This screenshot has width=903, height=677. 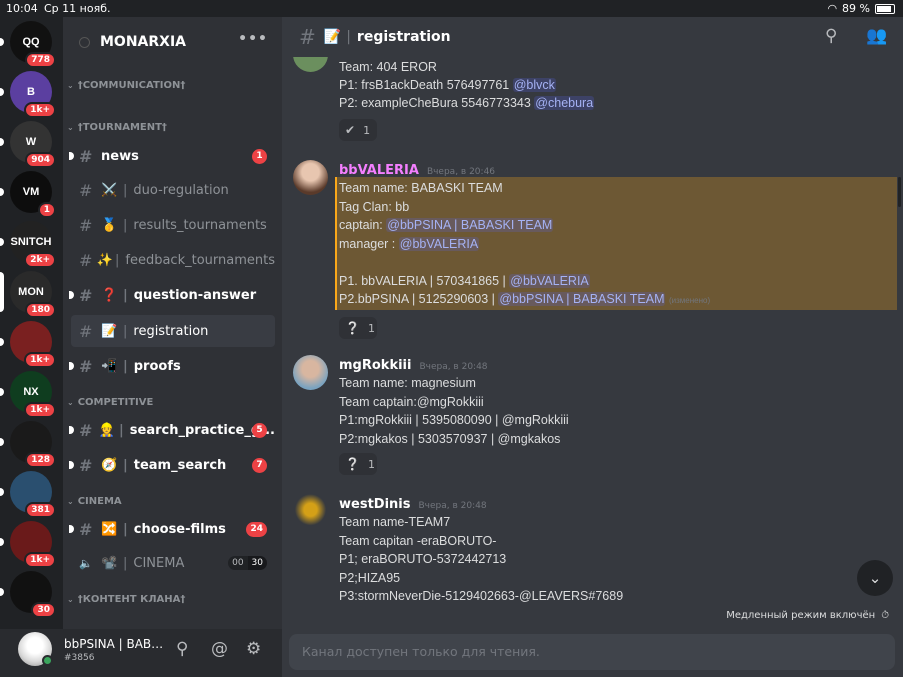 I want to click on channel-proofs: # 📲 | proofs, so click(x=172, y=366).